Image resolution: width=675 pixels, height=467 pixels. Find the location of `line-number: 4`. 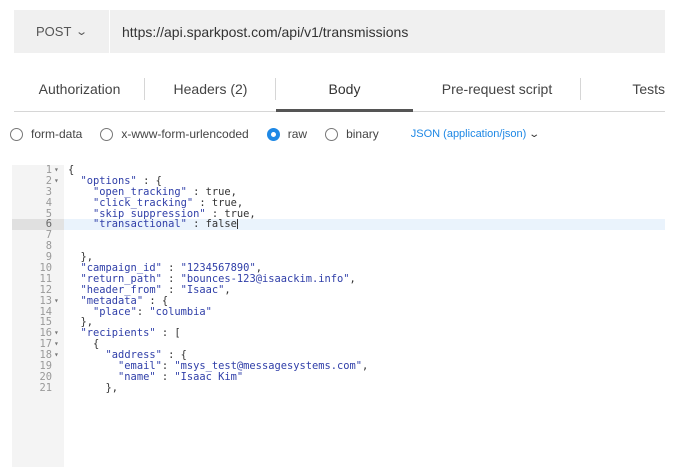

line-number: 4 is located at coordinates (48, 202).